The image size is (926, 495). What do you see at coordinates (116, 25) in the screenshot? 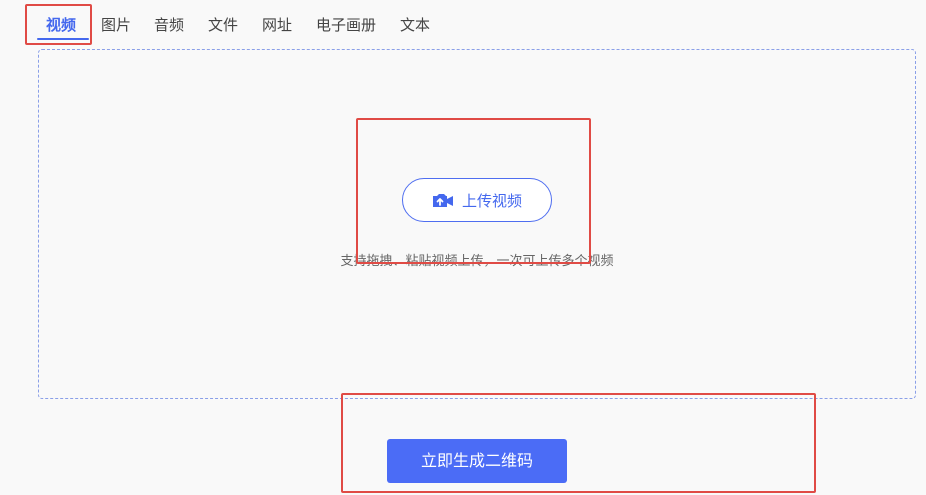
I see `tab-image: 图片` at bounding box center [116, 25].